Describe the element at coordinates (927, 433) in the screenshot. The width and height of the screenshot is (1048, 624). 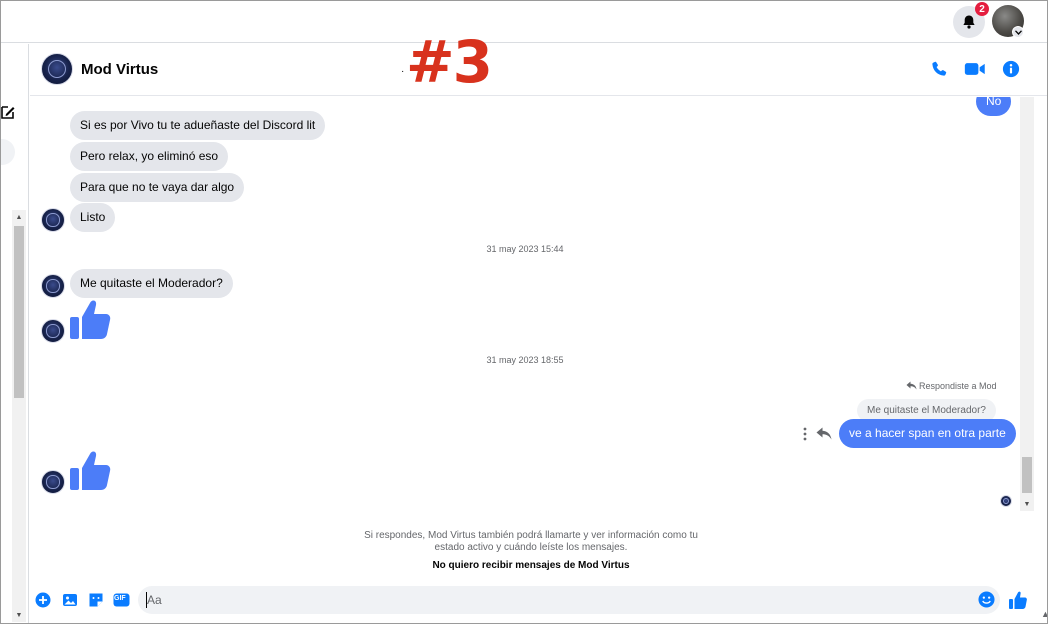
I see `outgoing-message: ve a hacer span en otra parte` at that location.